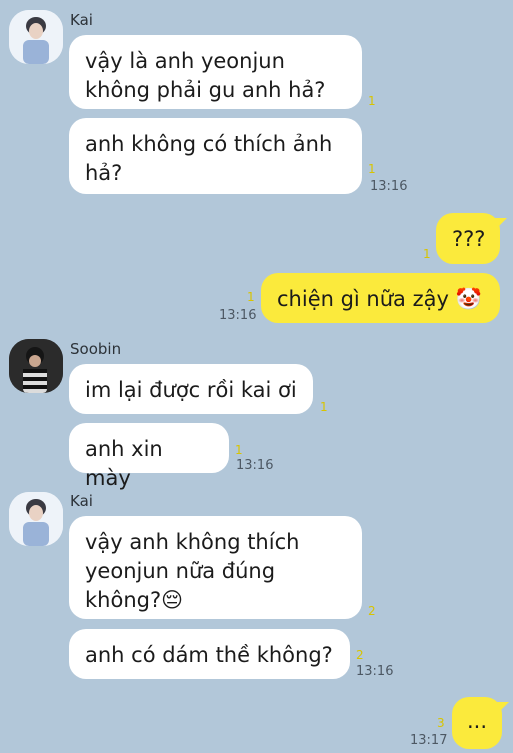  I want to click on message-bubble: anh có dám thề không?, so click(209, 654).